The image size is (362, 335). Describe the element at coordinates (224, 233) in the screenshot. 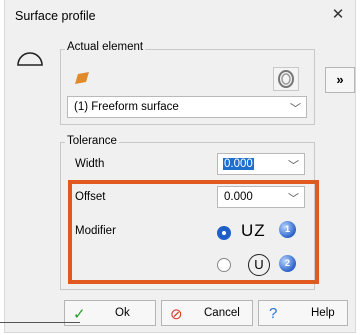

I see `modifier-uz-radio` at that location.